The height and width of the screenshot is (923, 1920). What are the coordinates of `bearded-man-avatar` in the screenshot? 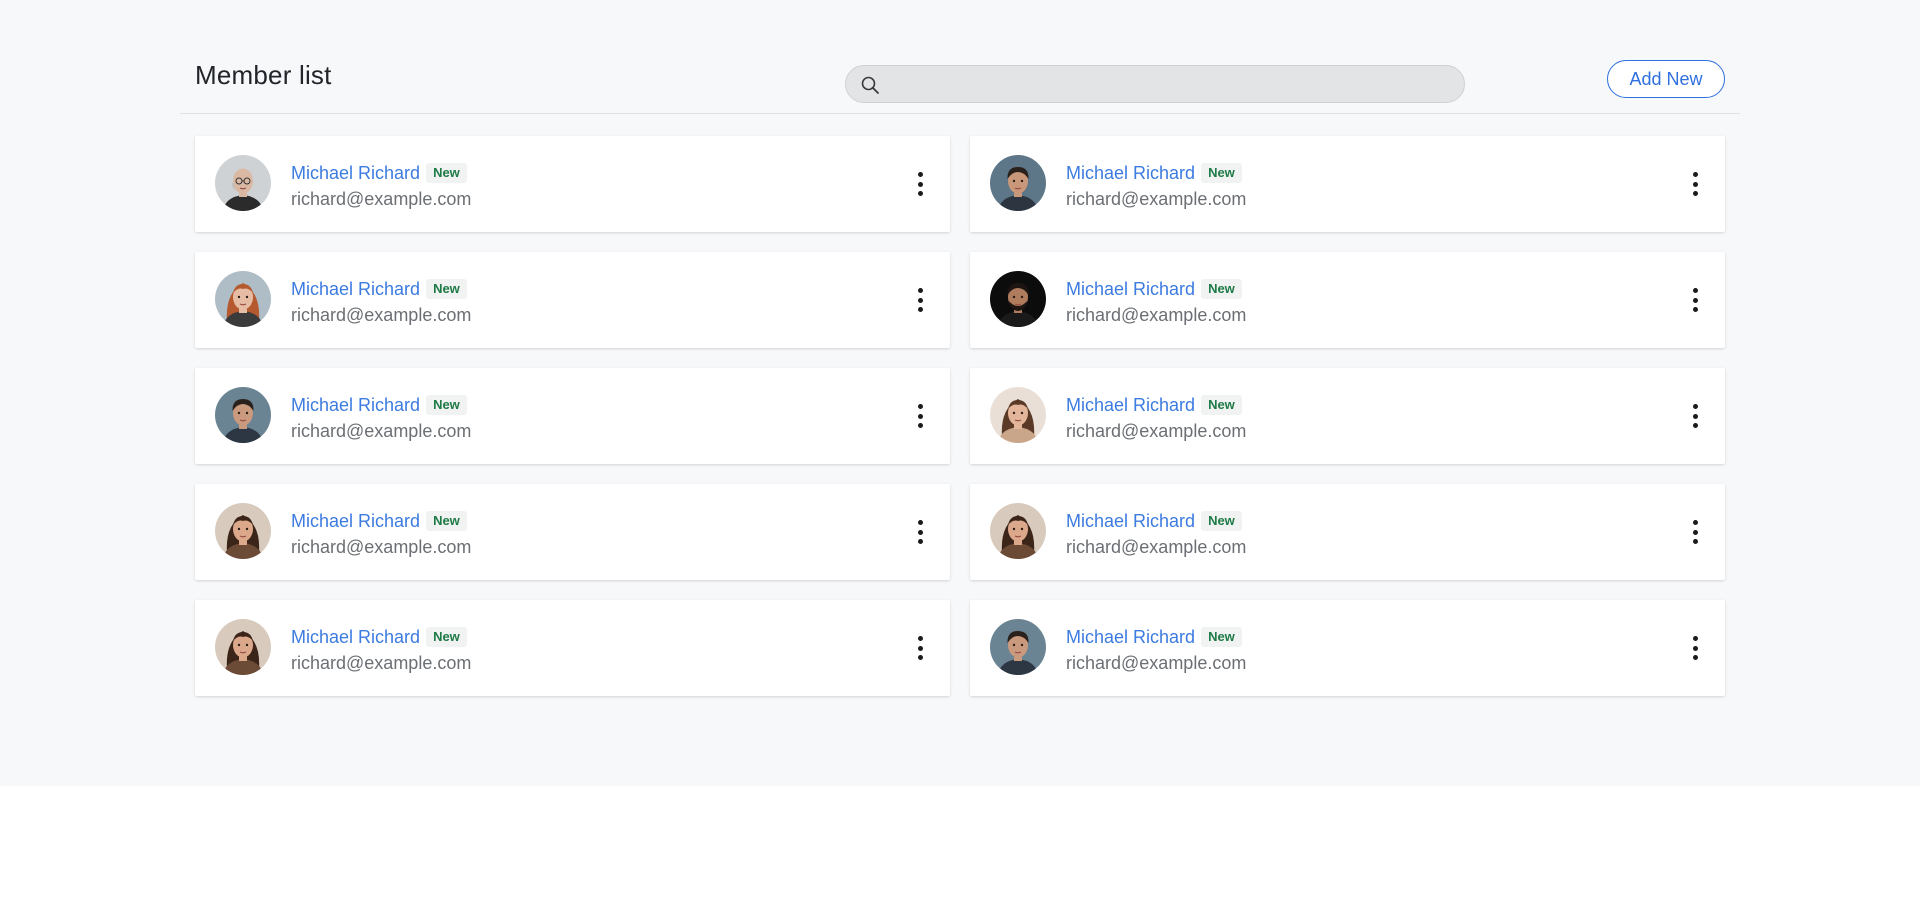 It's located at (1018, 299).